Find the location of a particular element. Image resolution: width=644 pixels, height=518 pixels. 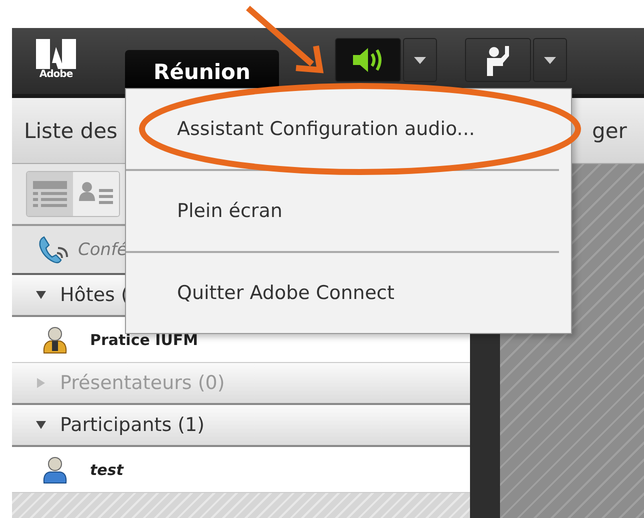

conference-label: Confé is located at coordinates (103, 250).